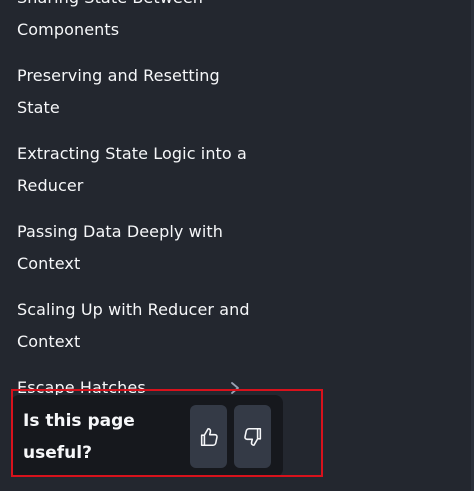 The image size is (474, 491). I want to click on feedback-panel: Is this page useful?, so click(147, 436).